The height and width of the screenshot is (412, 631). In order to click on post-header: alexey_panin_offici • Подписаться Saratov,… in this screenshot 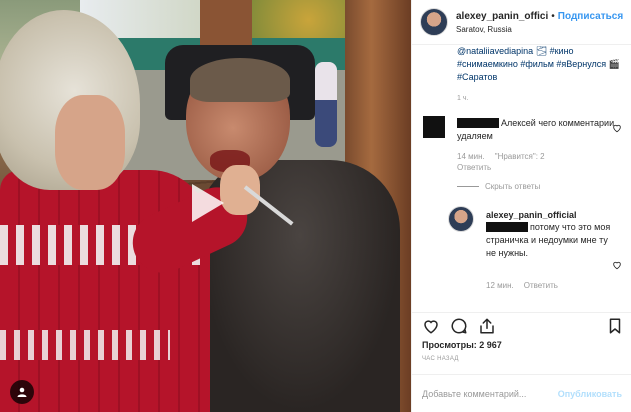, I will do `click(521, 22)`.